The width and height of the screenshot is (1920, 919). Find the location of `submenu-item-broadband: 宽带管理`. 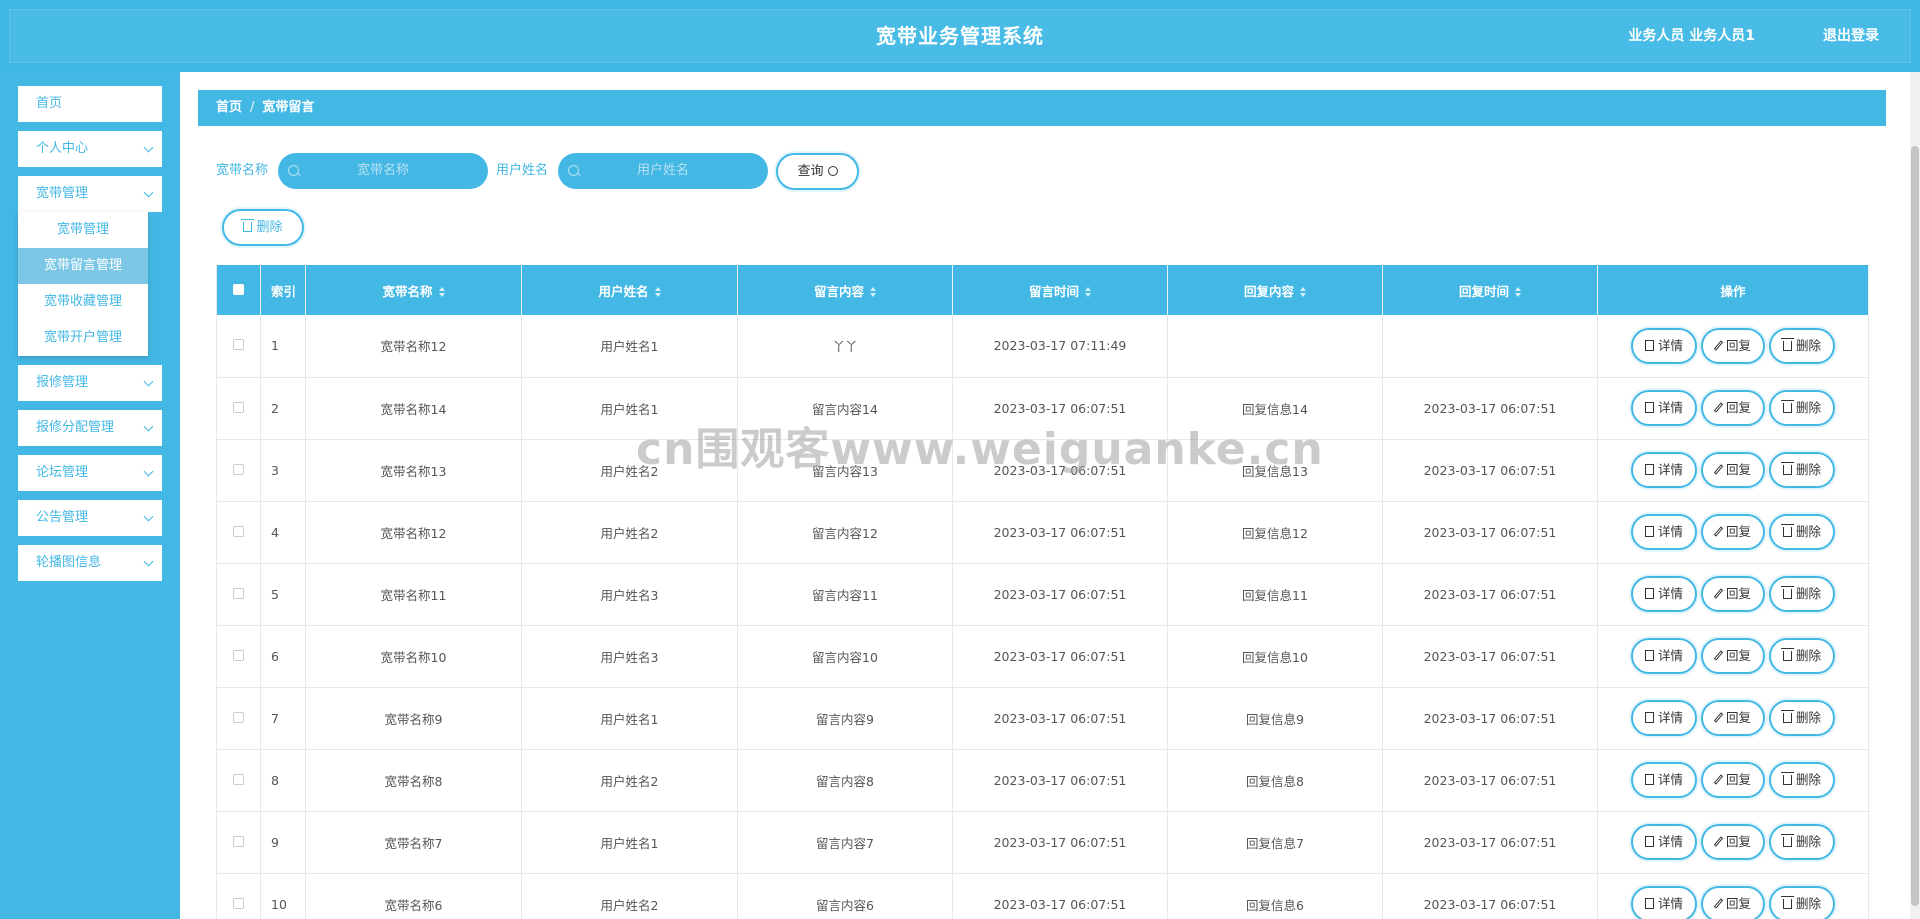

submenu-item-broadband: 宽带管理 is located at coordinates (83, 230).